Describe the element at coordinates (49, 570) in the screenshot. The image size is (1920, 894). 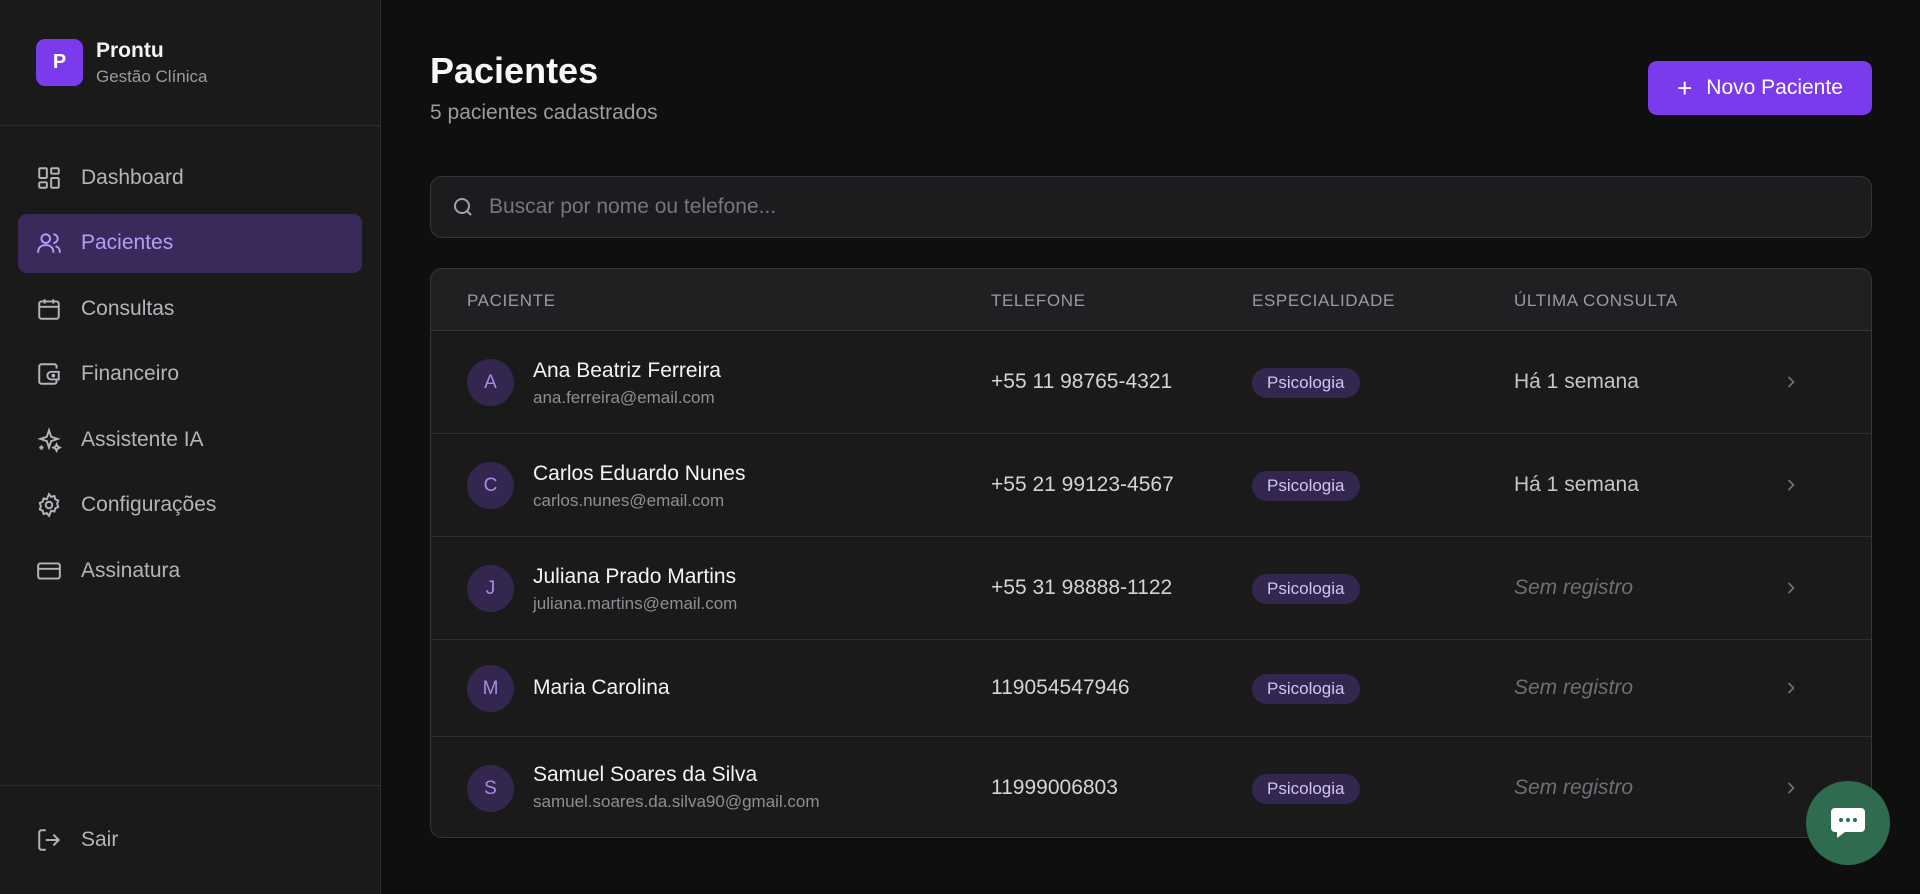
I see `credit-card-icon` at that location.